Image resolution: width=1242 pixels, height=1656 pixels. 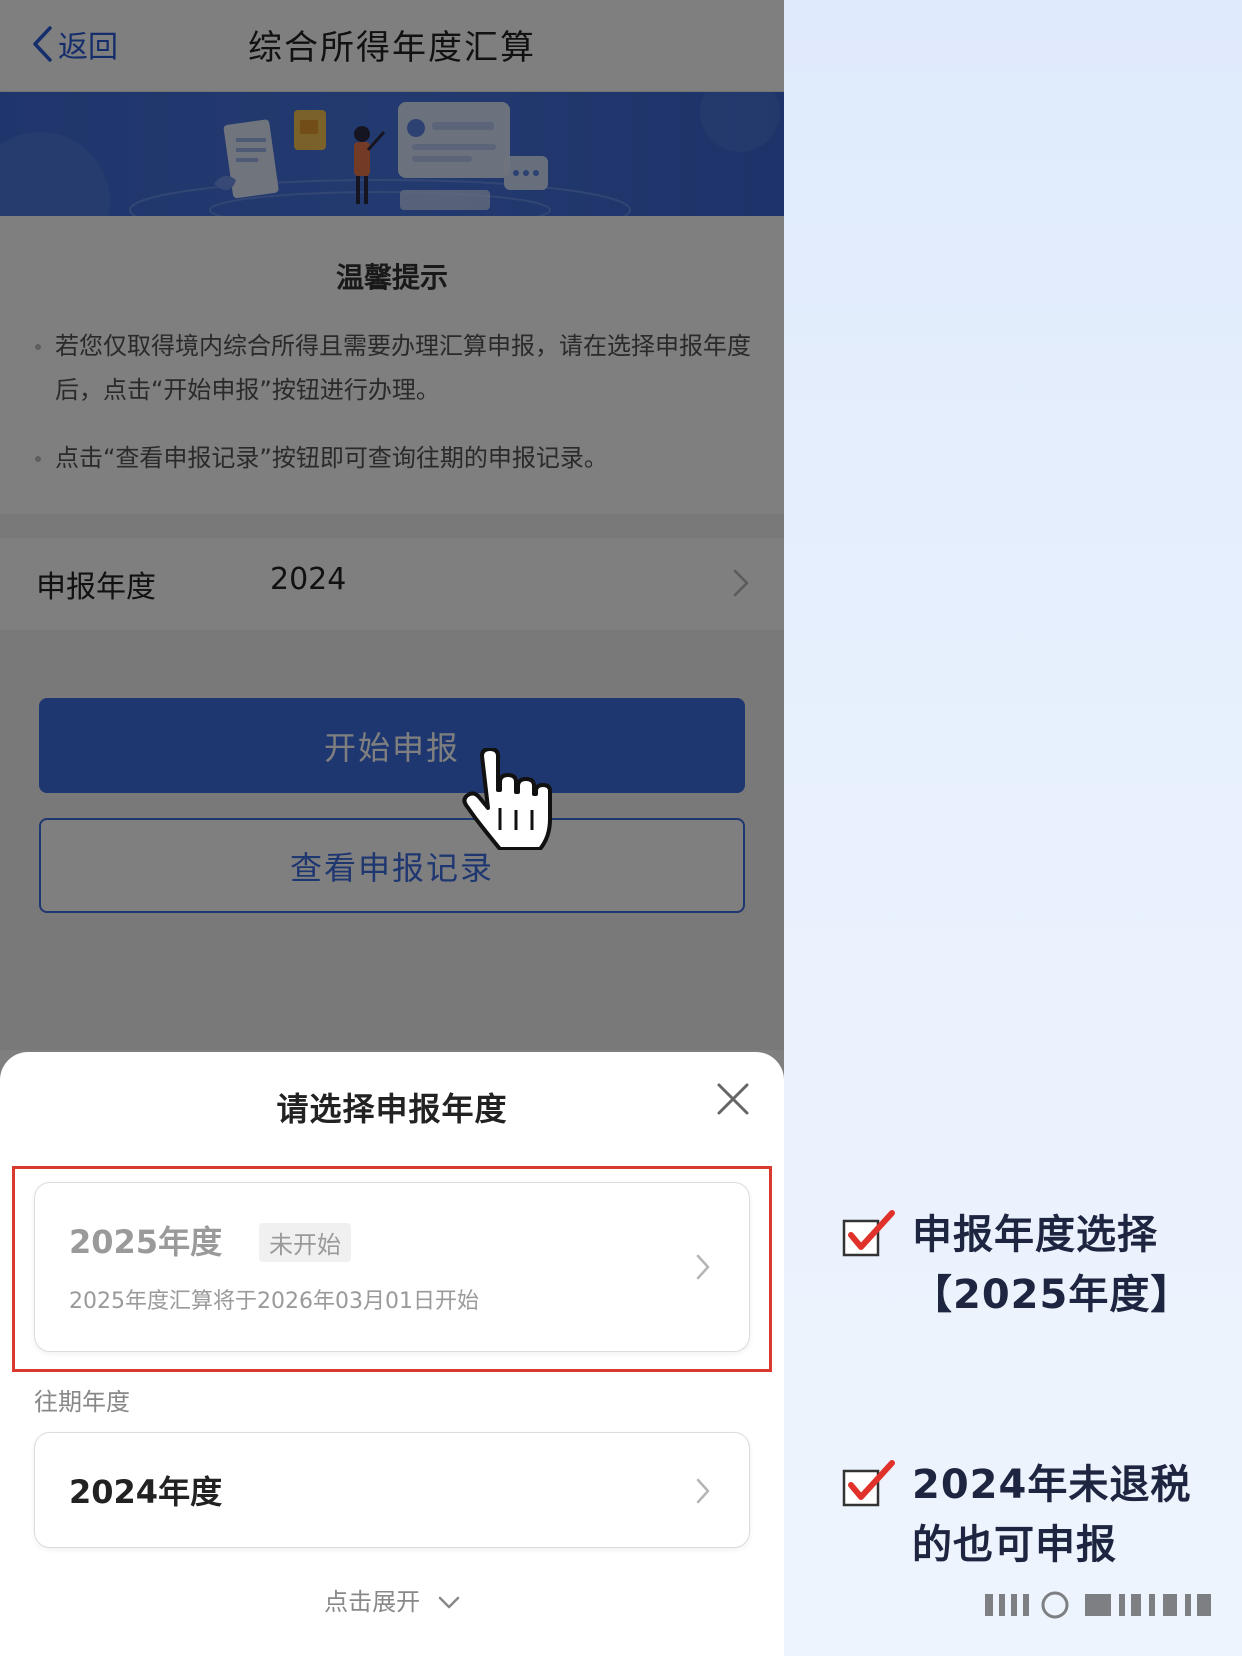 I want to click on past-years-label: 往期年度, so click(x=82, y=1402).